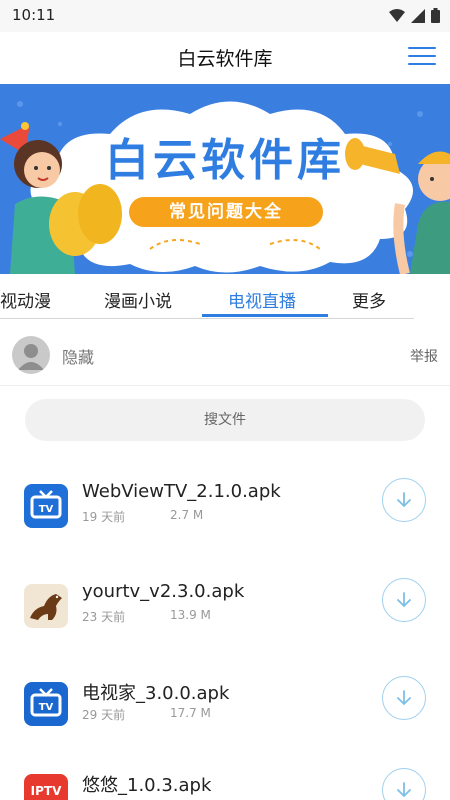 This screenshot has width=450, height=800. I want to click on list-item: TV 电视家_3.0.0.apk 29 天前 17.7 M, so click(225, 712).